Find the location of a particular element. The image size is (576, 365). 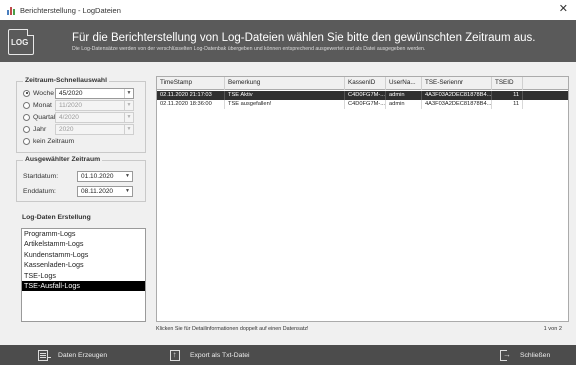

column-header-timestamp: TimeStamp is located at coordinates (191, 83).